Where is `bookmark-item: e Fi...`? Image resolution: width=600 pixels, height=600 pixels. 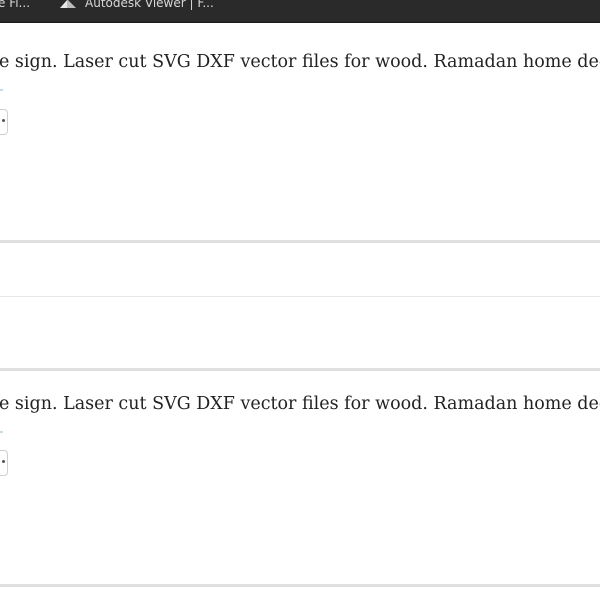 bookmark-item: e Fi... is located at coordinates (15, 6).